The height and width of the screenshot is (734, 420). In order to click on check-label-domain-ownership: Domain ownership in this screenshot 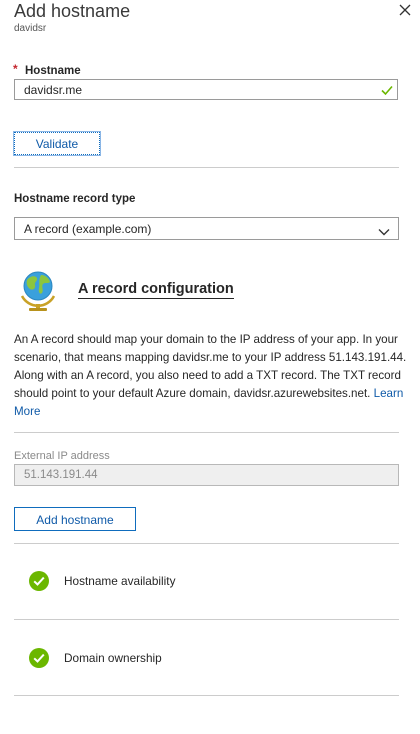, I will do `click(113, 658)`.